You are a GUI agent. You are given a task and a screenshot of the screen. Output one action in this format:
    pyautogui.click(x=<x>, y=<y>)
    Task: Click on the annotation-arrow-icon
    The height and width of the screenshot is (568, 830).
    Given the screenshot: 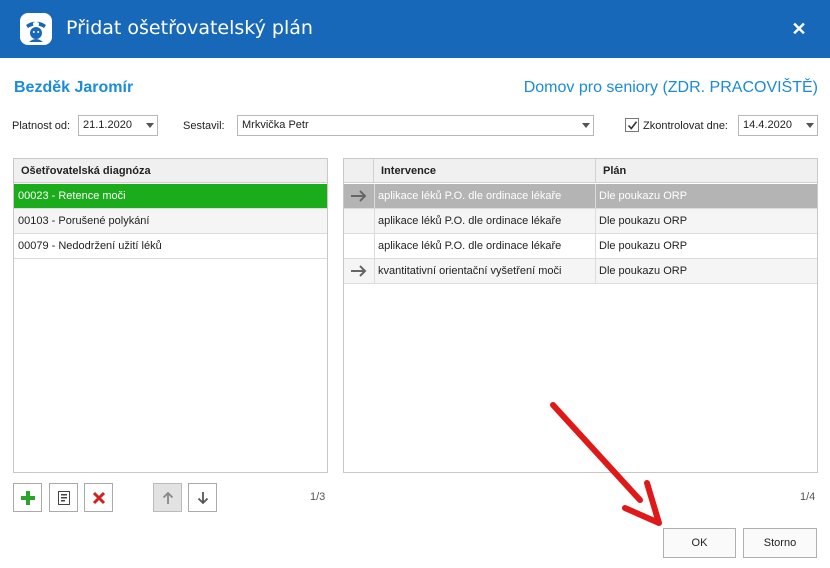 What is the action you would take?
    pyautogui.click(x=606, y=464)
    